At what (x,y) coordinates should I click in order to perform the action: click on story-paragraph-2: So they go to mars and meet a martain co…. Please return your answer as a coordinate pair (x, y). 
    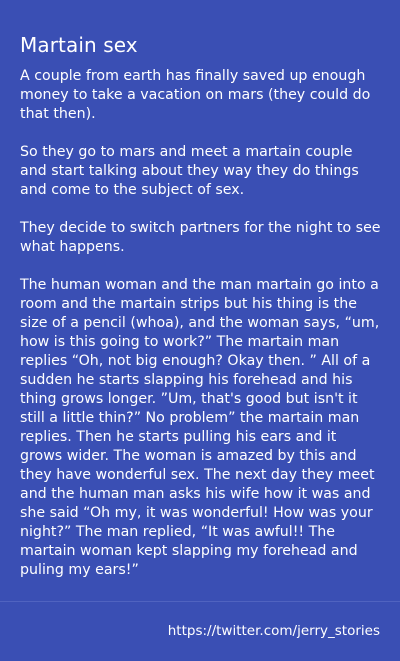
    Looking at the image, I should click on (189, 171).